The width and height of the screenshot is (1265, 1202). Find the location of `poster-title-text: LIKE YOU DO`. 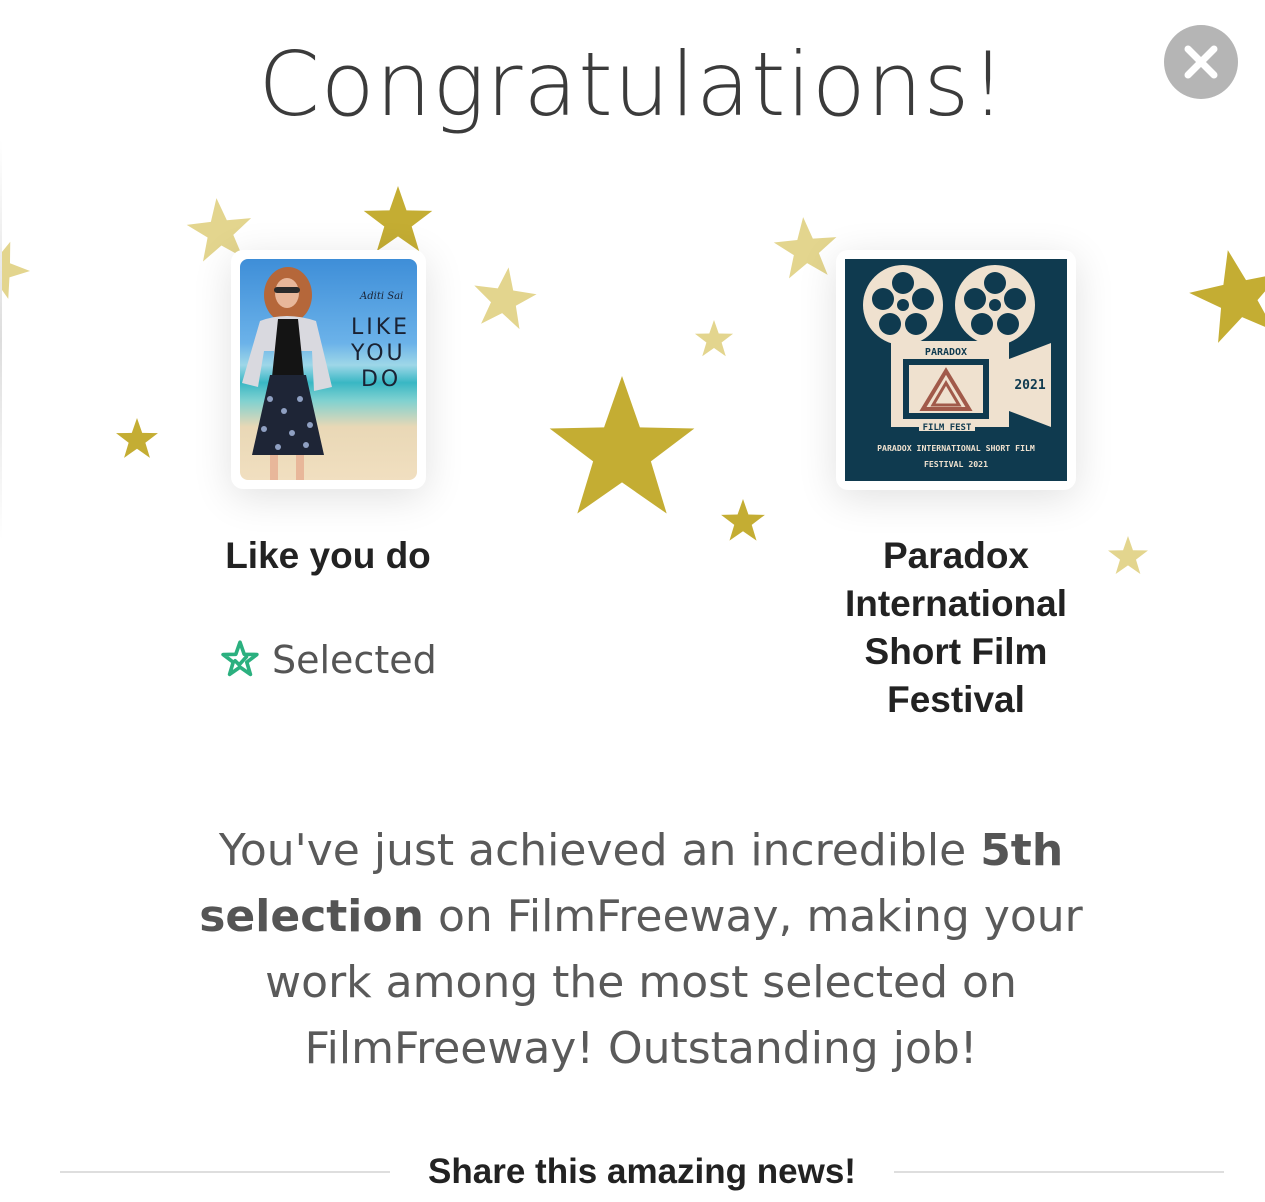

poster-title-text: LIKE YOU DO is located at coordinates (381, 353).